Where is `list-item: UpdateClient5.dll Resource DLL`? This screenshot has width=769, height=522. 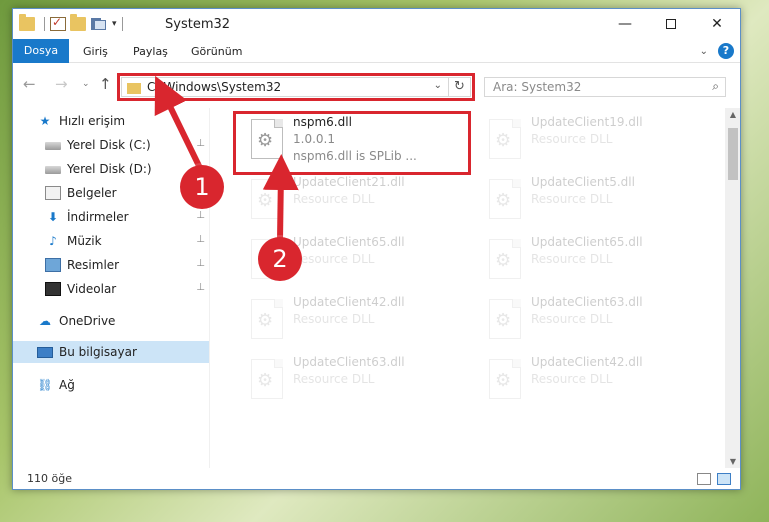
list-item: UpdateClient5.dll Resource DLL is located at coordinates (587, 200).